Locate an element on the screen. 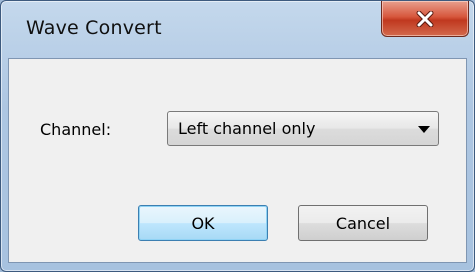 The width and height of the screenshot is (475, 272). close-button is located at coordinates (425, 19).